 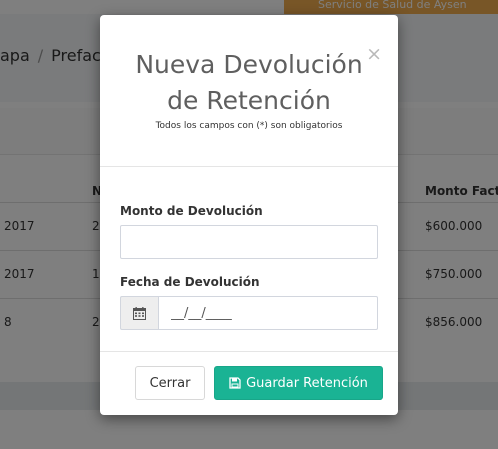 I want to click on close-icon: ×, so click(x=374, y=54).